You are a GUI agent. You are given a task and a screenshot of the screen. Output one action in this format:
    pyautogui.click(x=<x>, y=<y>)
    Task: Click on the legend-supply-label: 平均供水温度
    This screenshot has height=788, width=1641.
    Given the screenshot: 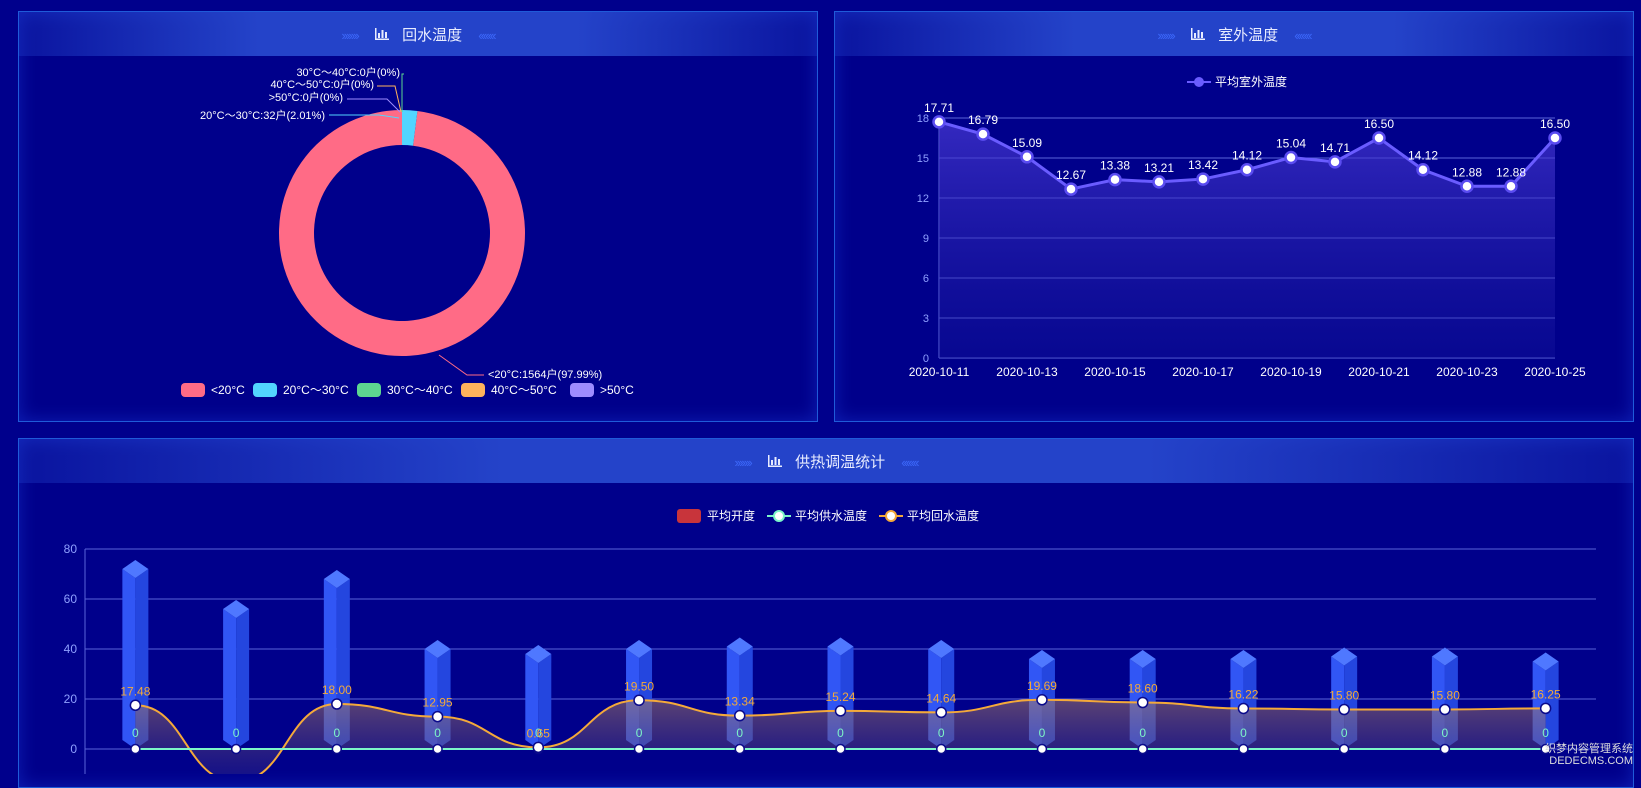 What is the action you would take?
    pyautogui.click(x=831, y=515)
    